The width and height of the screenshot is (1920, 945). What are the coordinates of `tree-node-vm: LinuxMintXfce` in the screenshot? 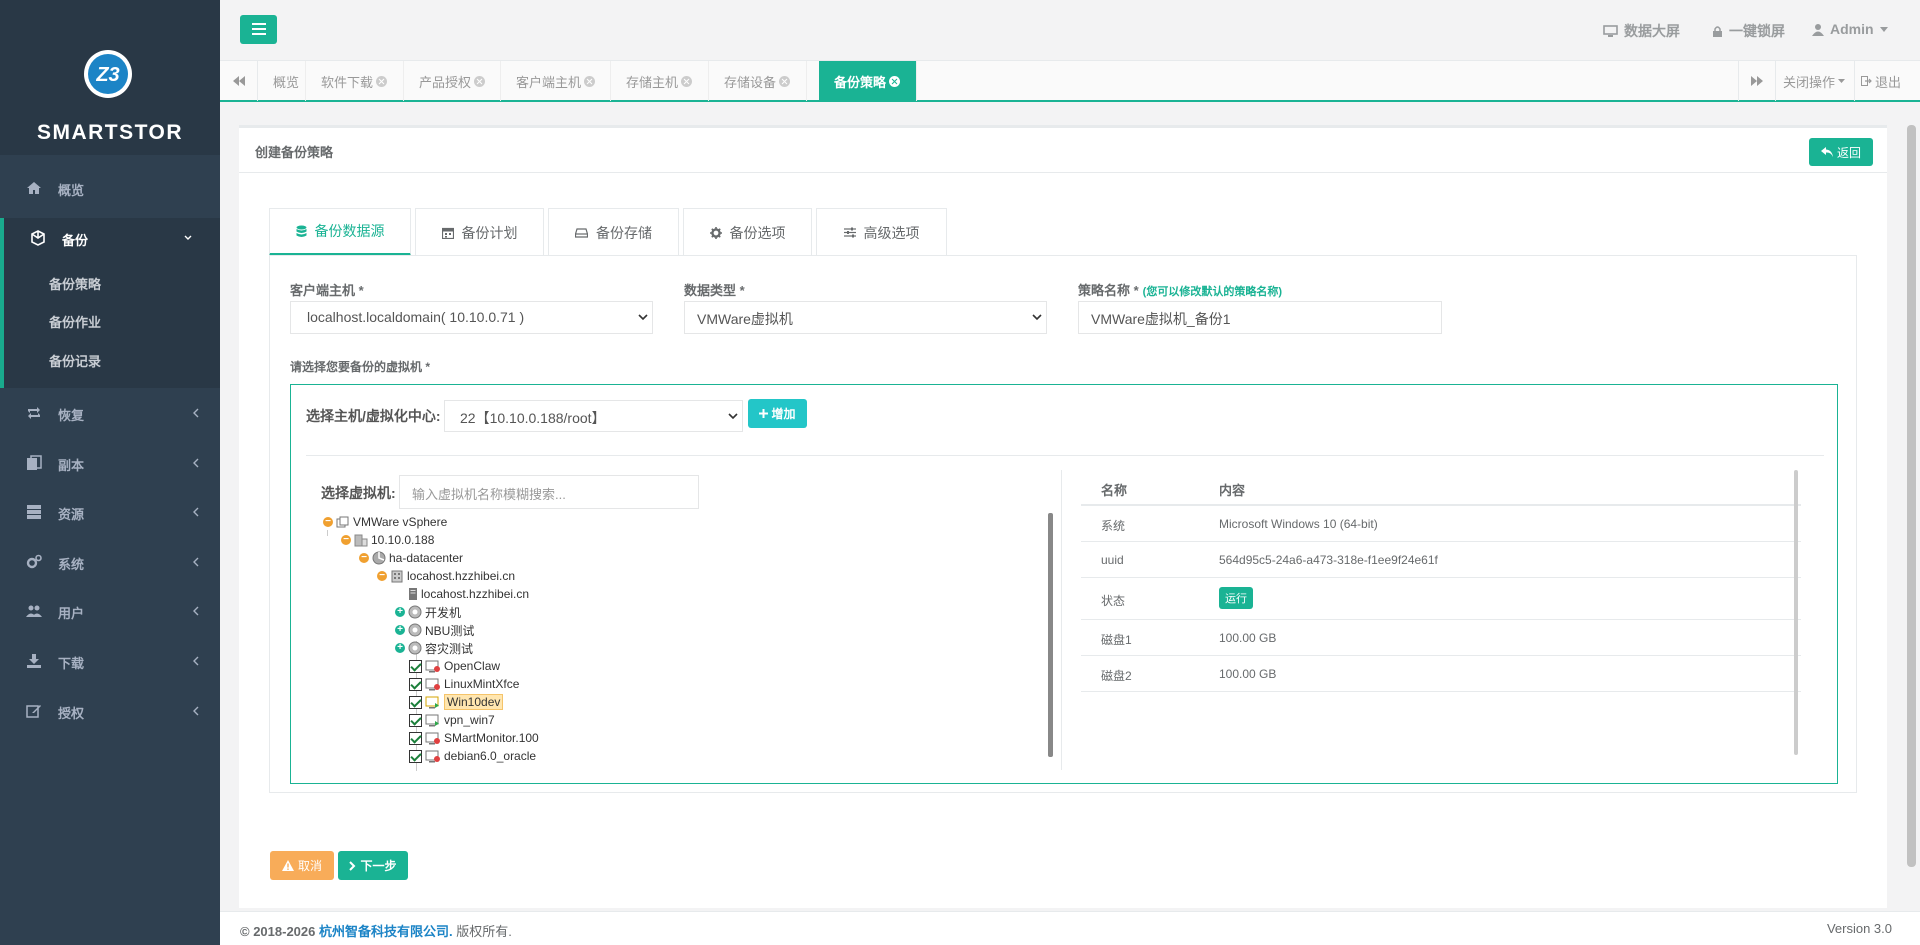 It's located at (464, 684).